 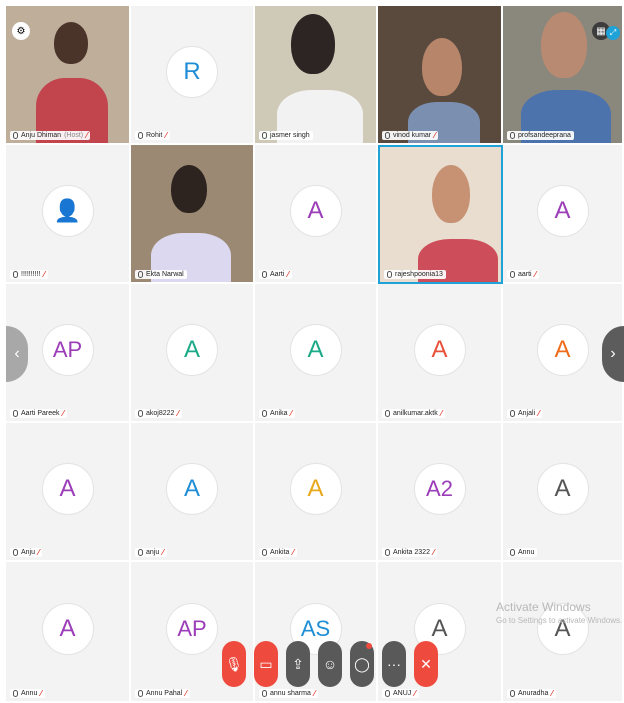 What do you see at coordinates (67, 349) in the screenshot?
I see `avatar-initials: AP` at bounding box center [67, 349].